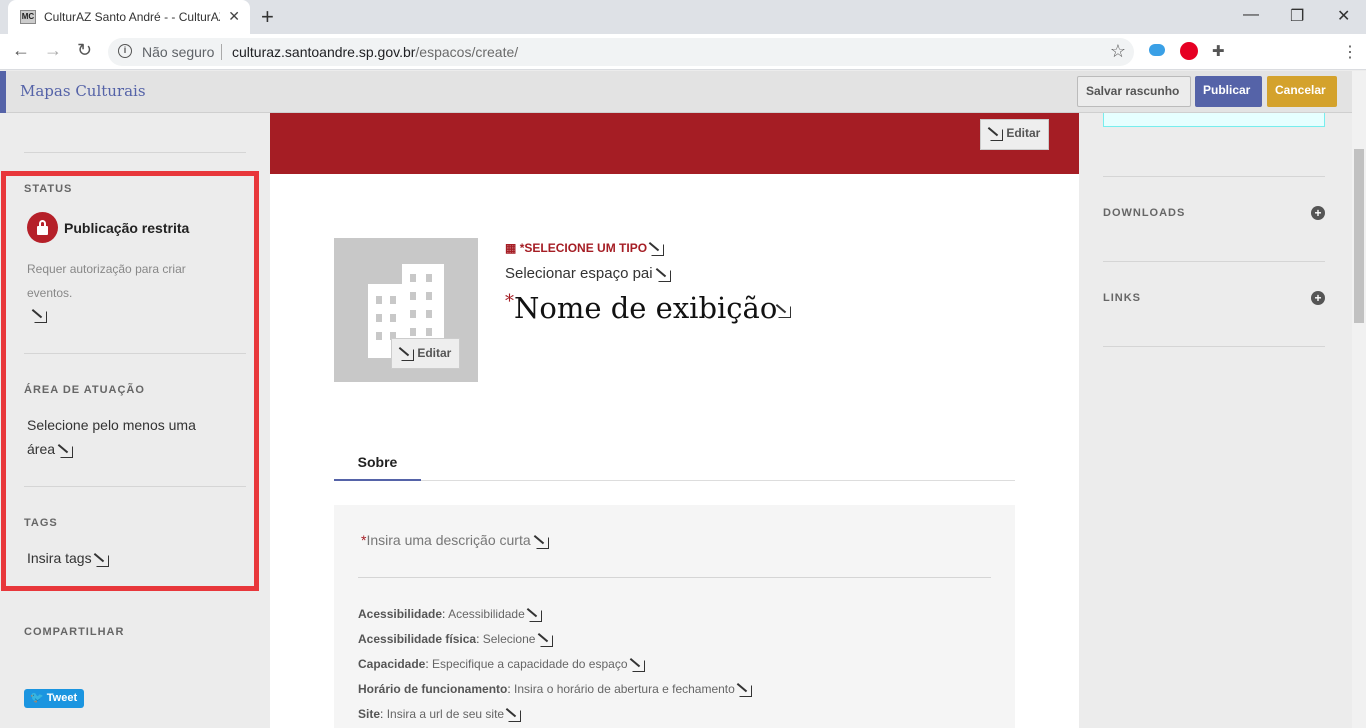 The height and width of the screenshot is (728, 1366). I want to click on meta-label: Capacidade, so click(392, 664).